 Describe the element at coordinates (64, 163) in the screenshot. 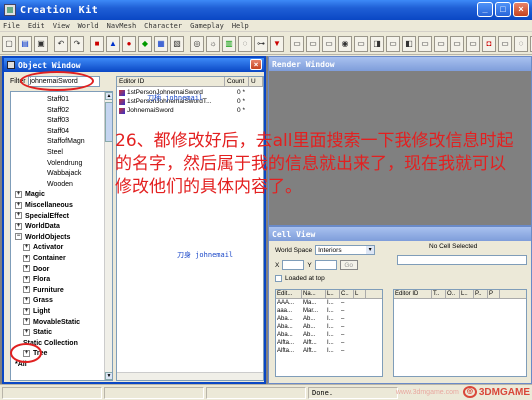

I see `tree-item: Volendrung` at that location.